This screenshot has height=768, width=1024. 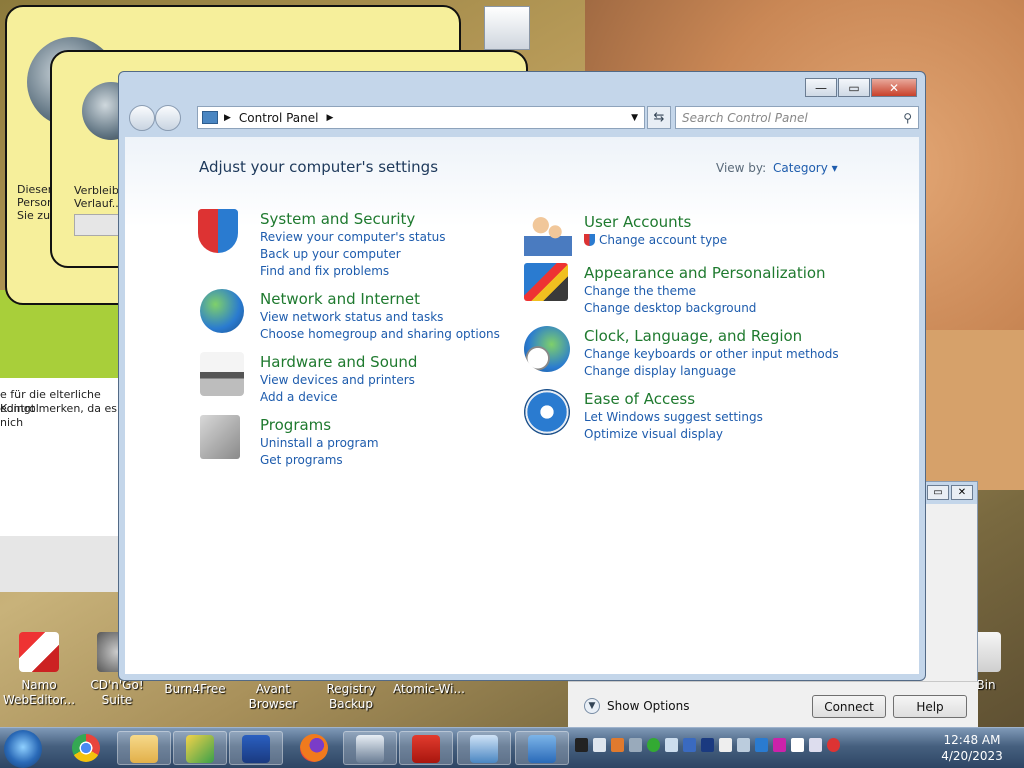 What do you see at coordinates (705, 273) in the screenshot?
I see `category-title: Appearance and Personalization` at bounding box center [705, 273].